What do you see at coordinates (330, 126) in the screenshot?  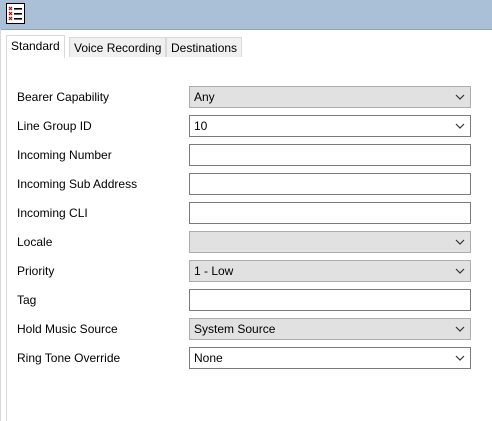 I see `line-group-id-combobox: 10` at bounding box center [330, 126].